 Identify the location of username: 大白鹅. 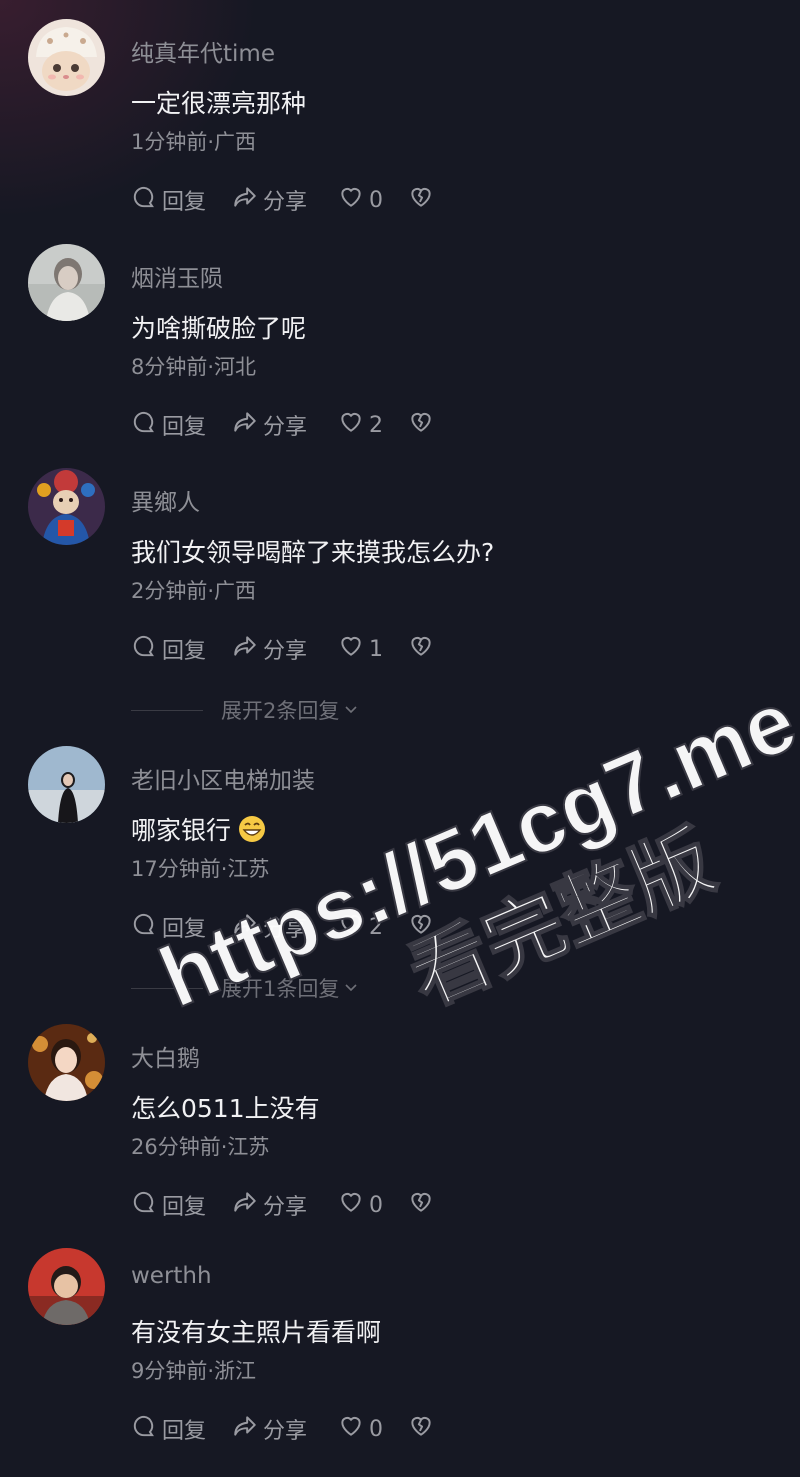
(165, 1056).